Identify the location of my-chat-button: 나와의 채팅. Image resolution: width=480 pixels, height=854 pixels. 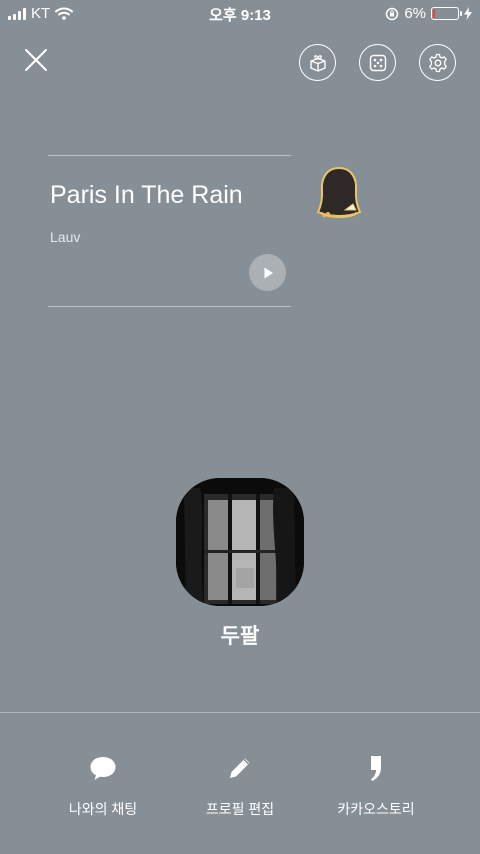
(103, 785).